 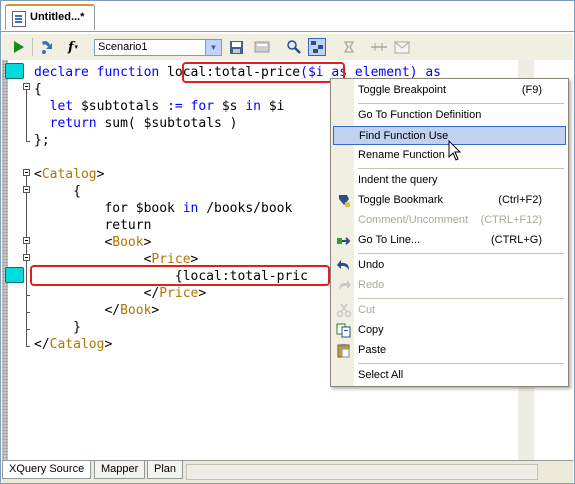 What do you see at coordinates (163, 208) in the screenshot?
I see `code-line: for $book in /books/book` at bounding box center [163, 208].